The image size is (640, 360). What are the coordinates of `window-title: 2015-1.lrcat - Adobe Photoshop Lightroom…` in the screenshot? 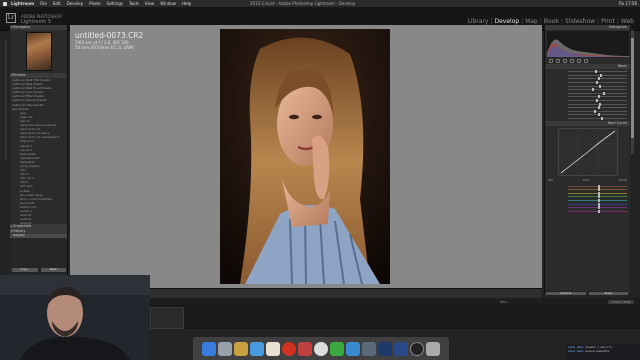 It's located at (303, 3).